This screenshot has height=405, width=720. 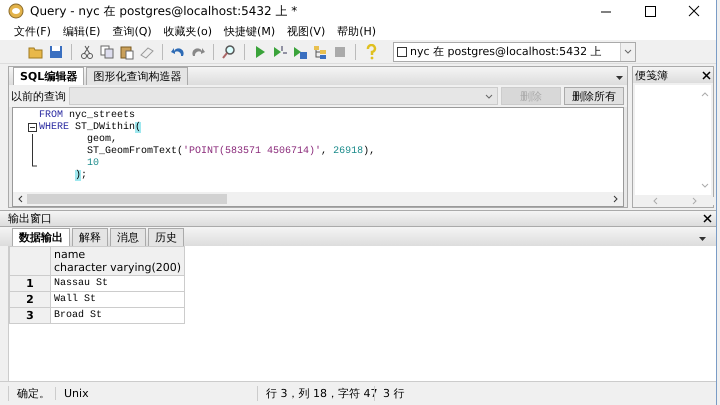 I want to click on cut-icon, so click(x=87, y=52).